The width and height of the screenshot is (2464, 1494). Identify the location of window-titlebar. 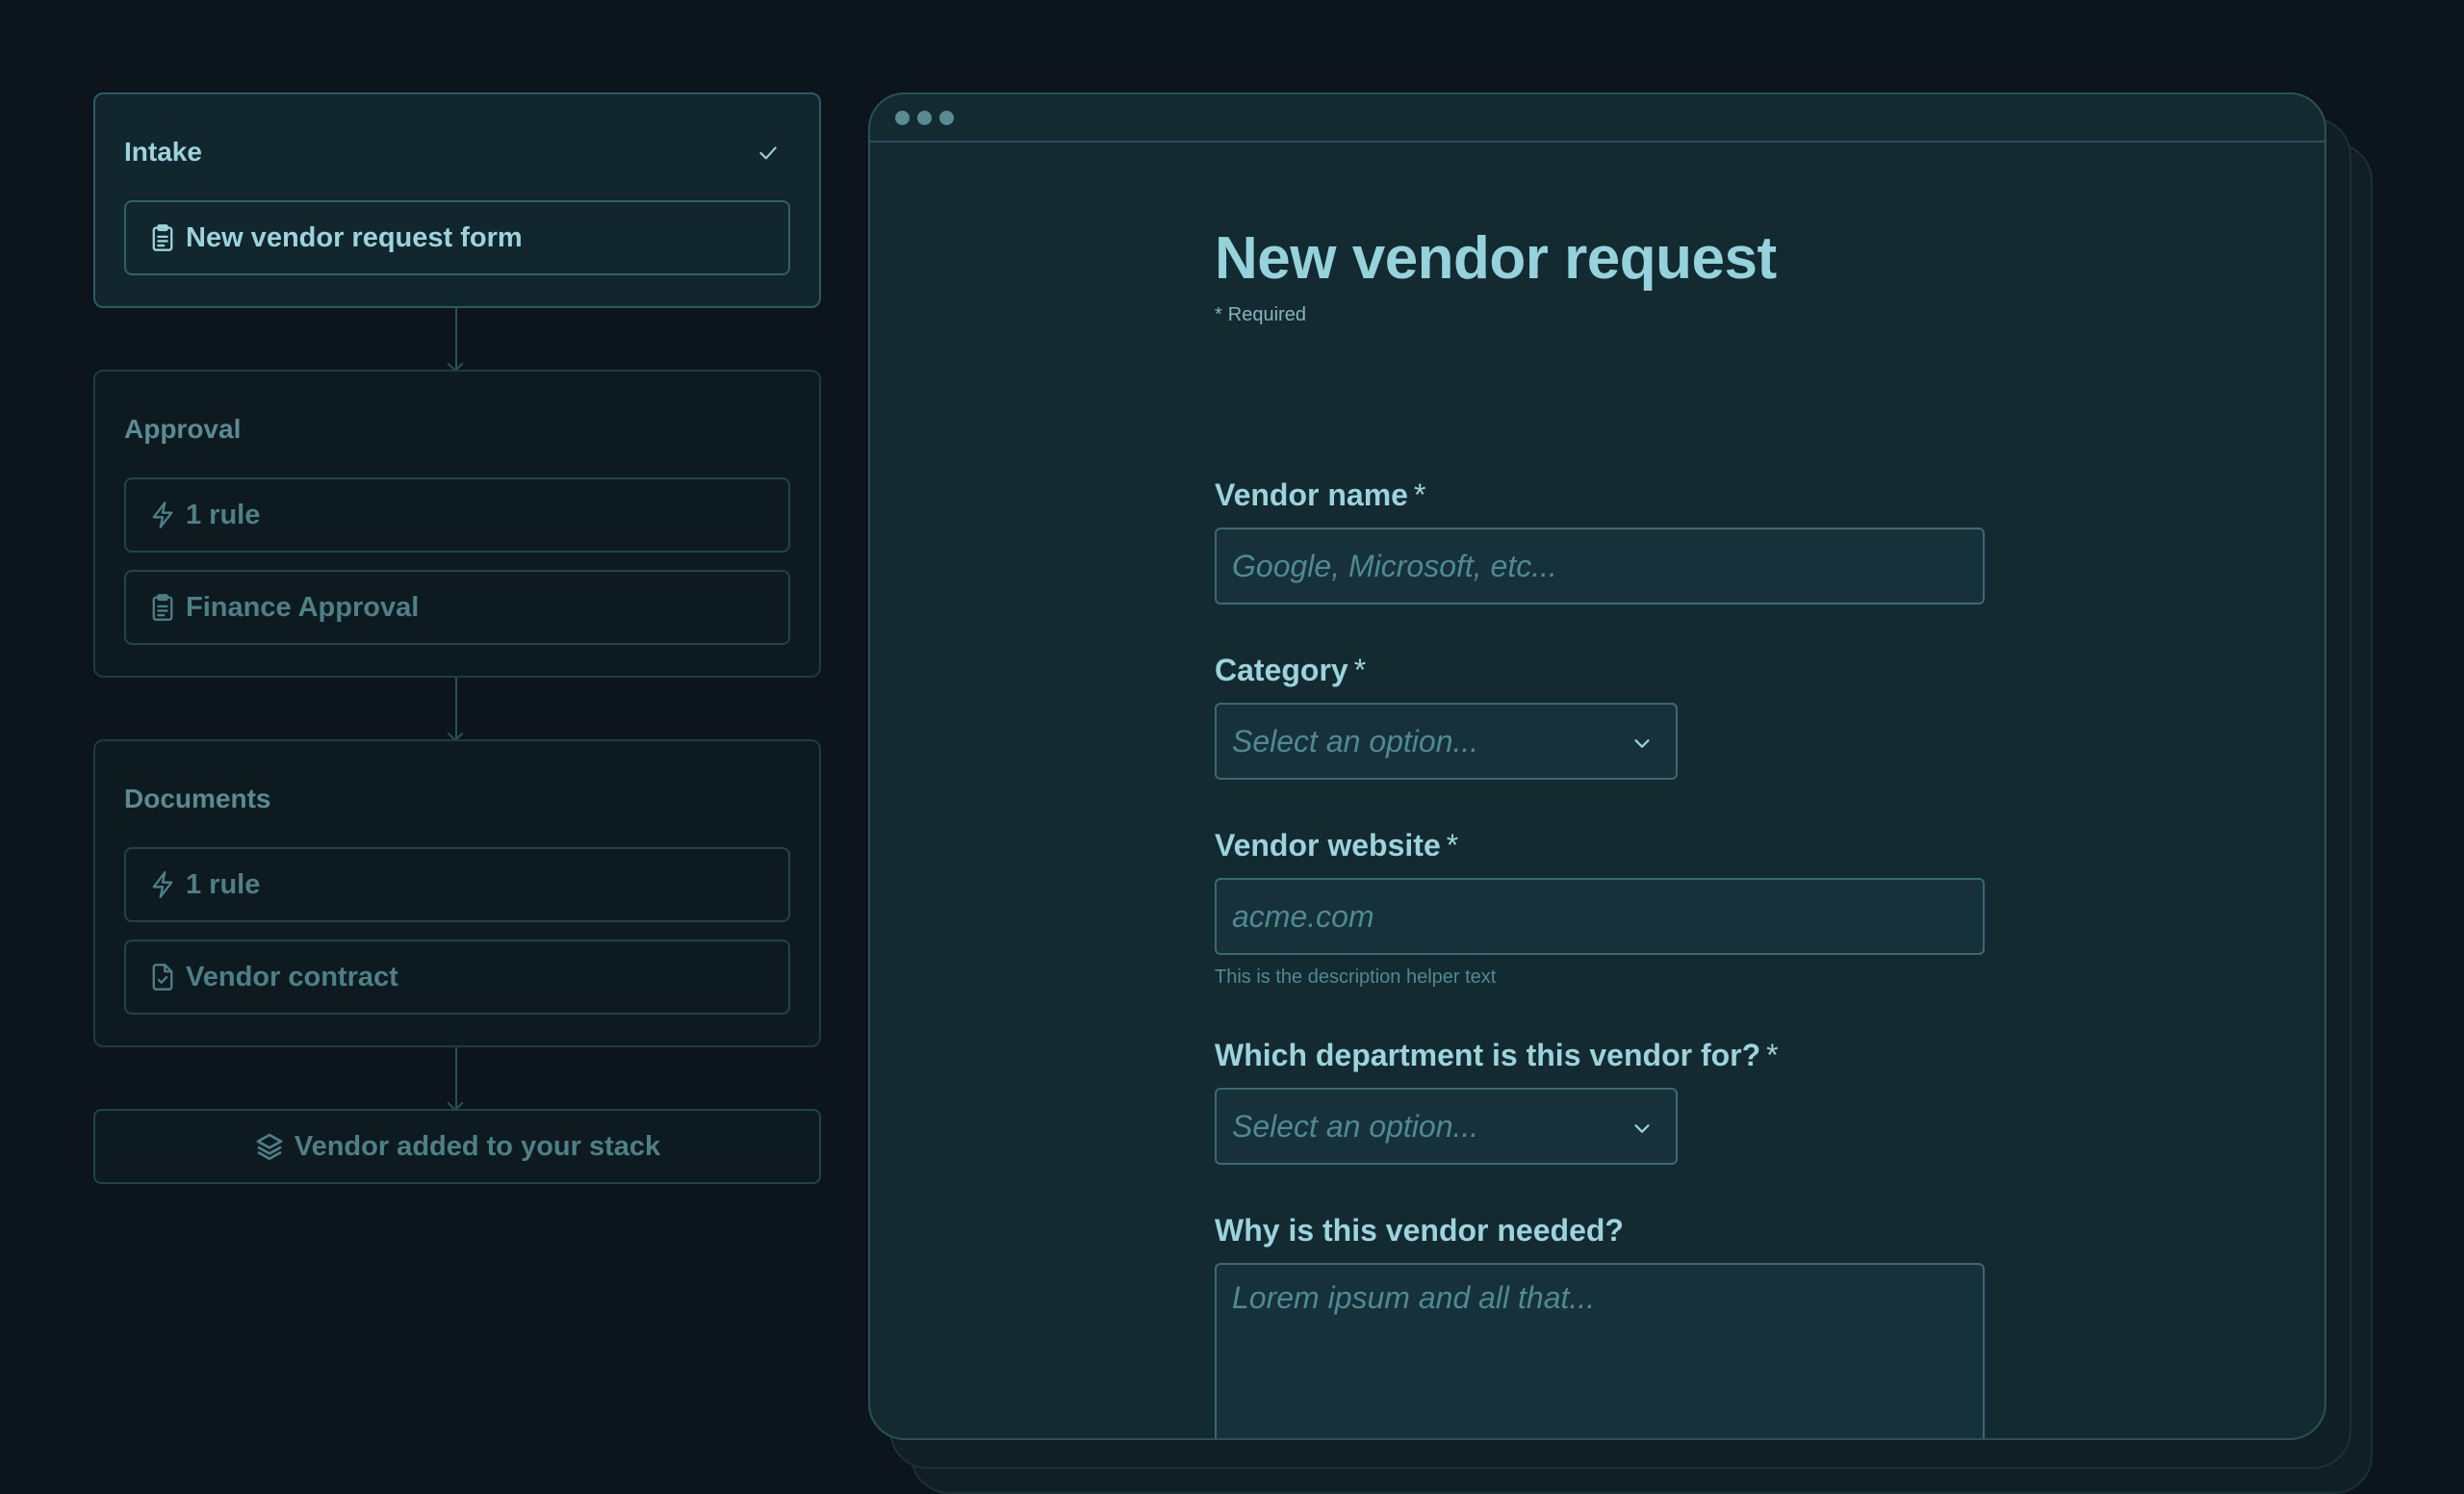
(1597, 118).